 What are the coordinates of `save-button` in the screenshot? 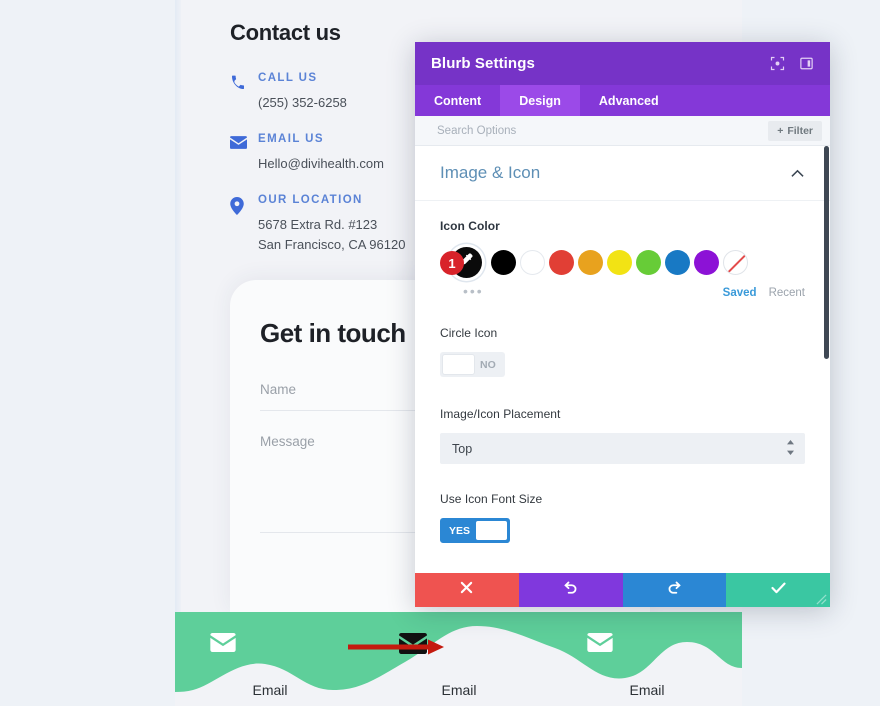 It's located at (778, 590).